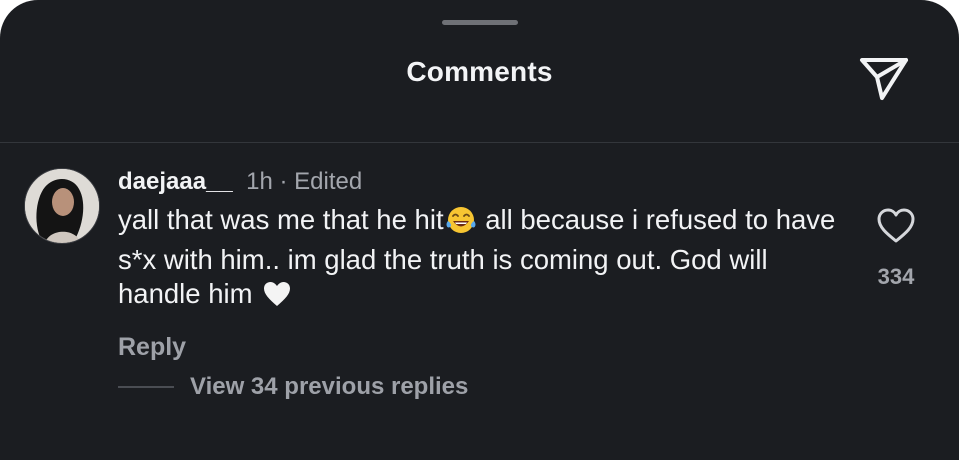 Image resolution: width=959 pixels, height=460 pixels. What do you see at coordinates (461, 224) in the screenshot?
I see `face-with-tears-of-joy-icon` at bounding box center [461, 224].